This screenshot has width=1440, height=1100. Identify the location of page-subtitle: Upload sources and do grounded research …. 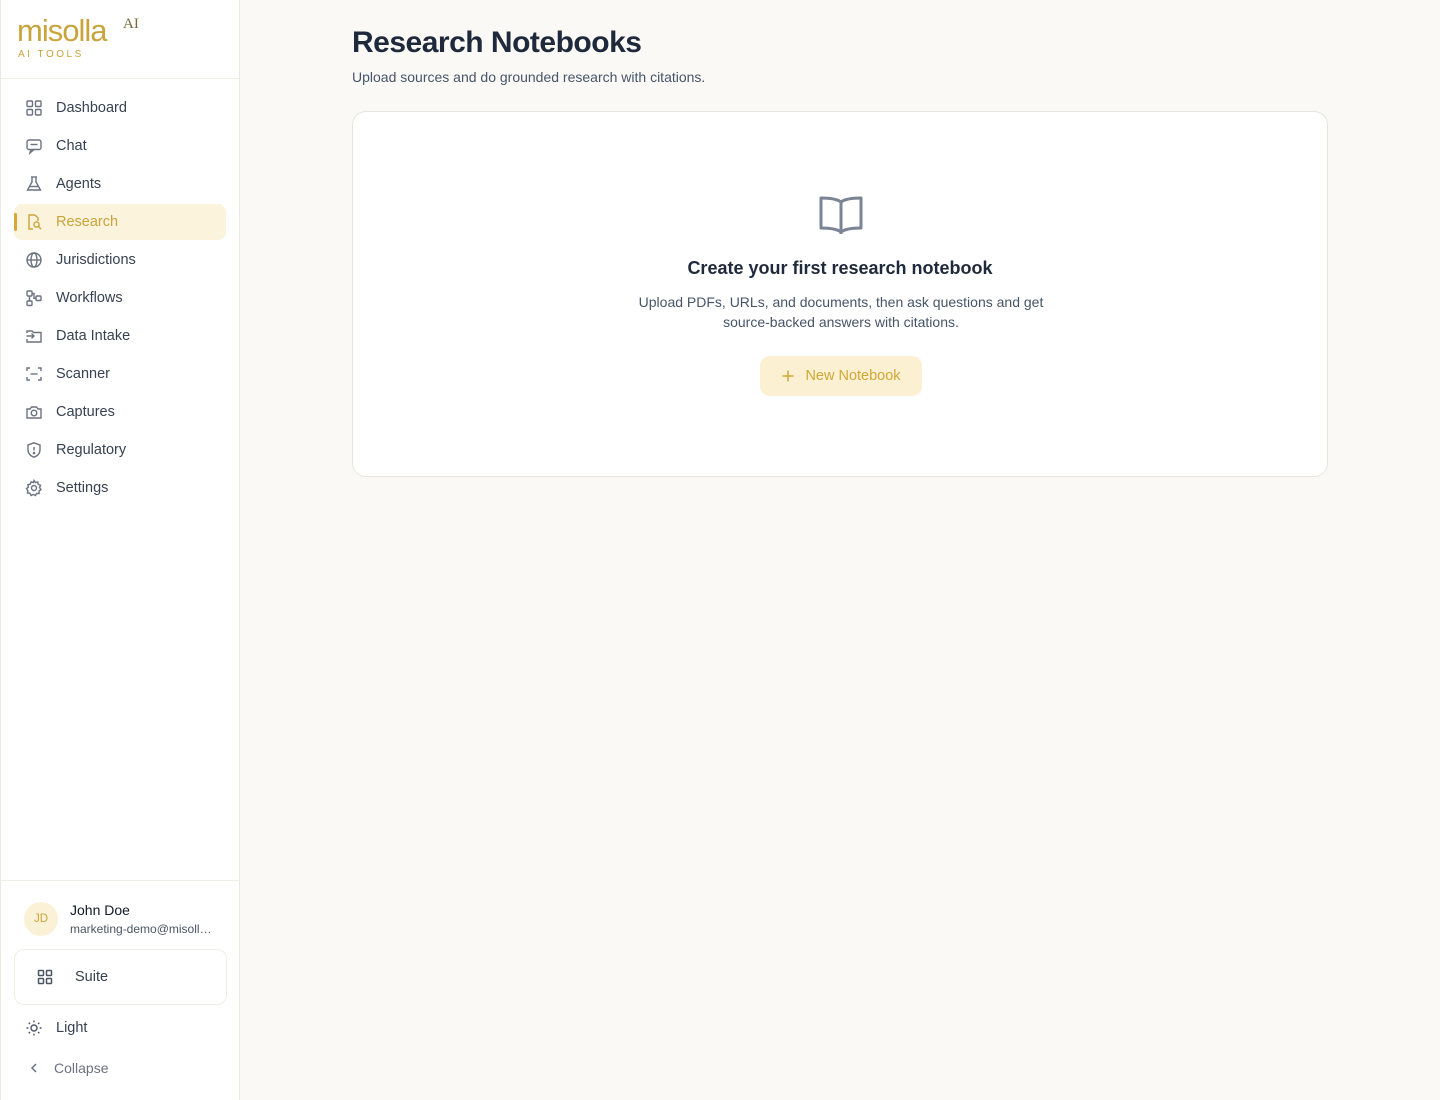
(529, 77).